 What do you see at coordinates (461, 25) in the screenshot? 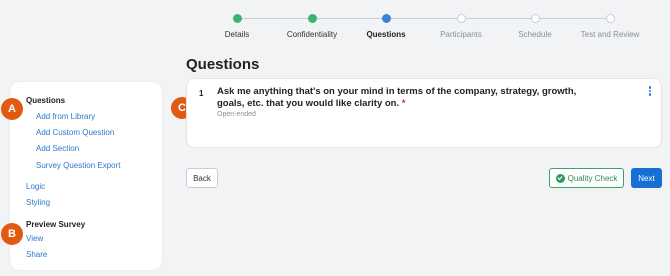
I see `step-participants: Participants` at bounding box center [461, 25].